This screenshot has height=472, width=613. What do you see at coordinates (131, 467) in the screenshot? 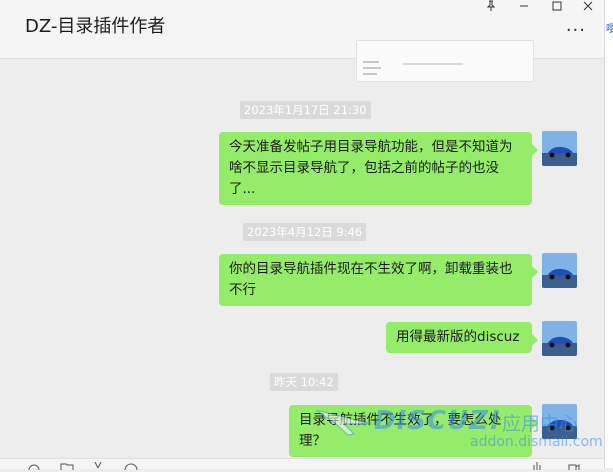
I see `chat-history-icon` at bounding box center [131, 467].